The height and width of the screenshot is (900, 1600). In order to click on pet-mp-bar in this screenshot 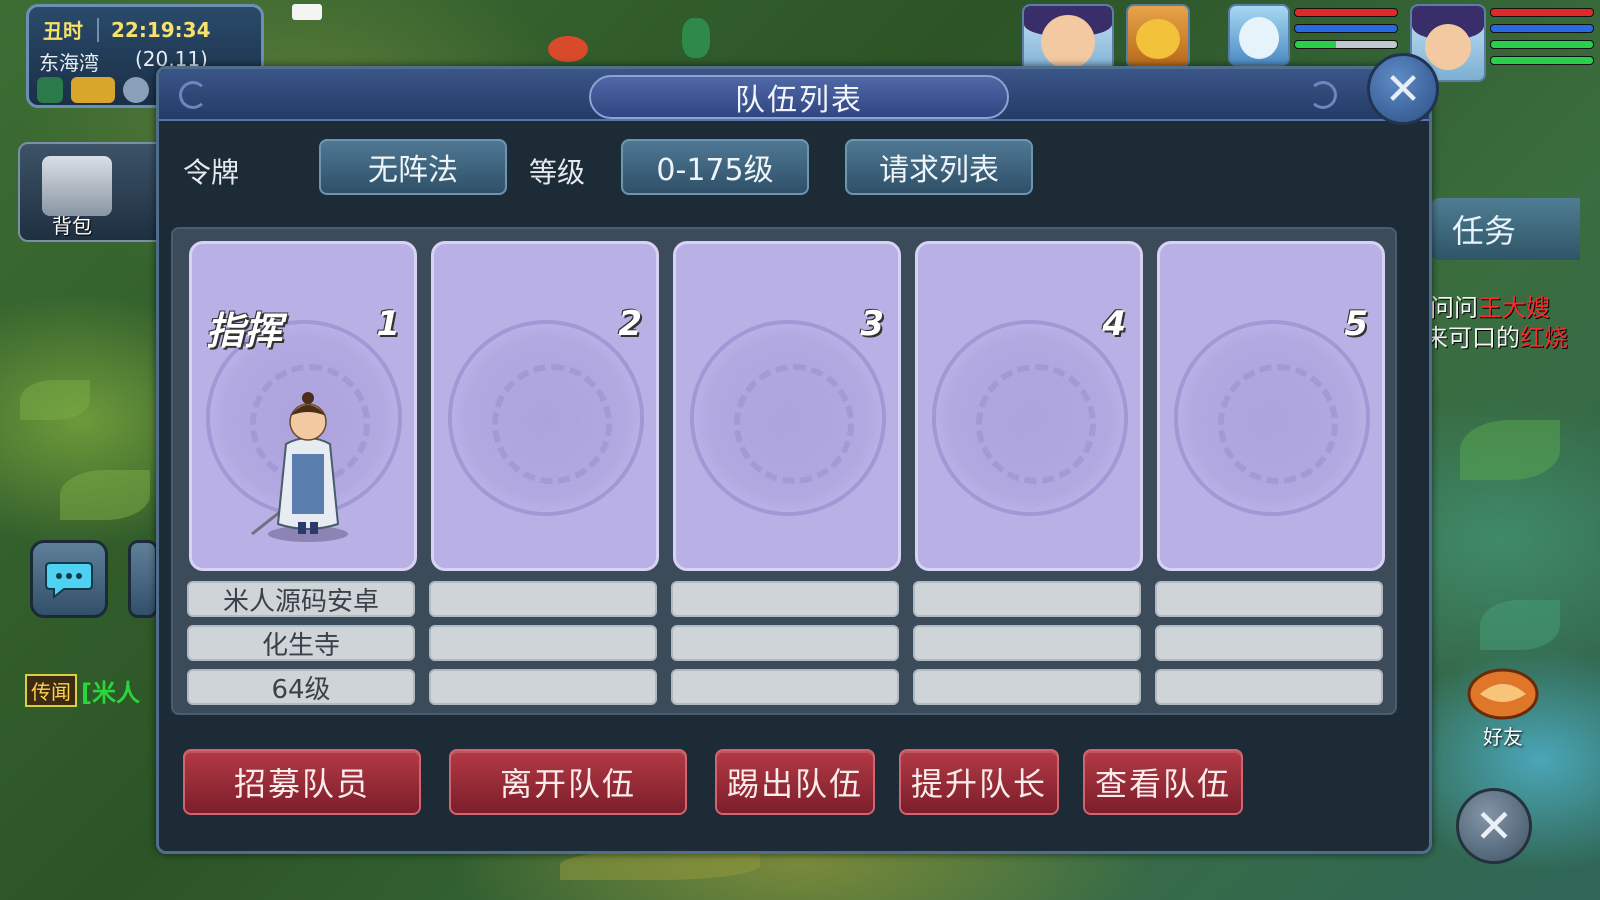, I will do `click(1346, 28)`.